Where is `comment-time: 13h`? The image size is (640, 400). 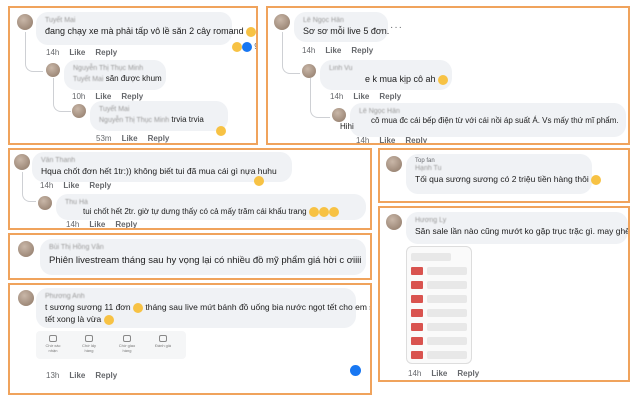
comment-time: 13h is located at coordinates (52, 375).